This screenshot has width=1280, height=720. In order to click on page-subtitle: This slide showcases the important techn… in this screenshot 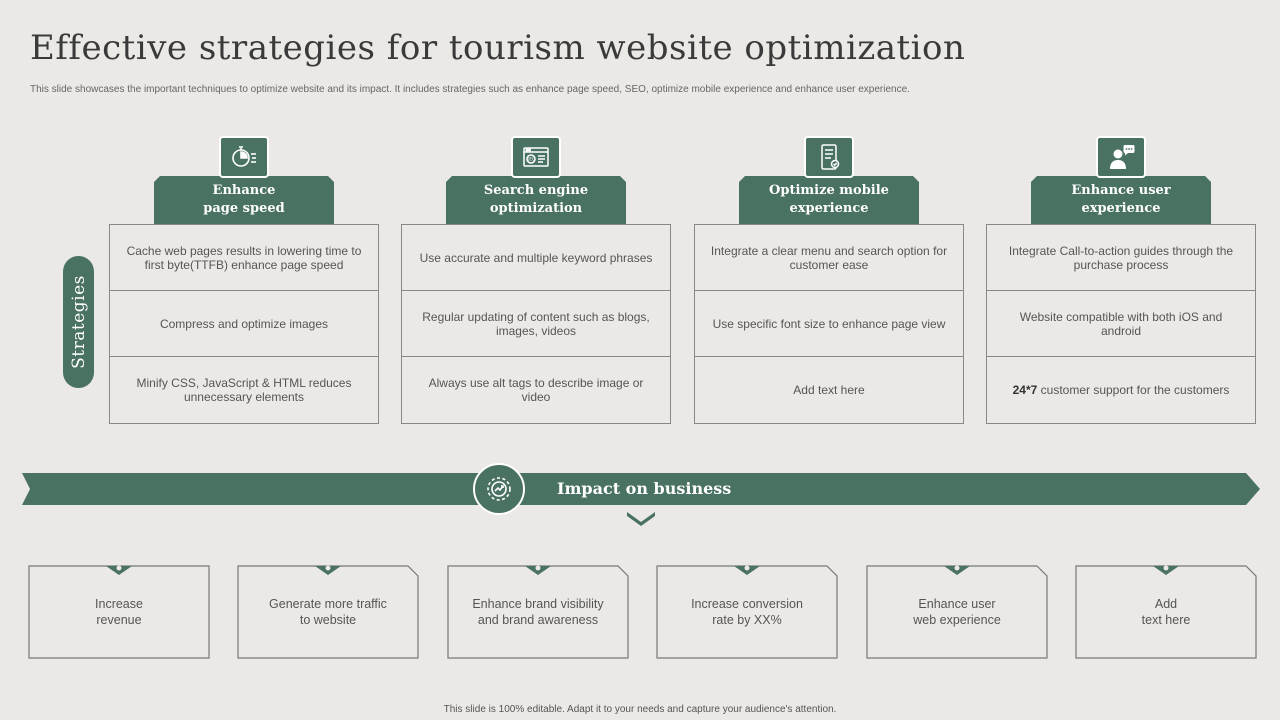, I will do `click(470, 89)`.